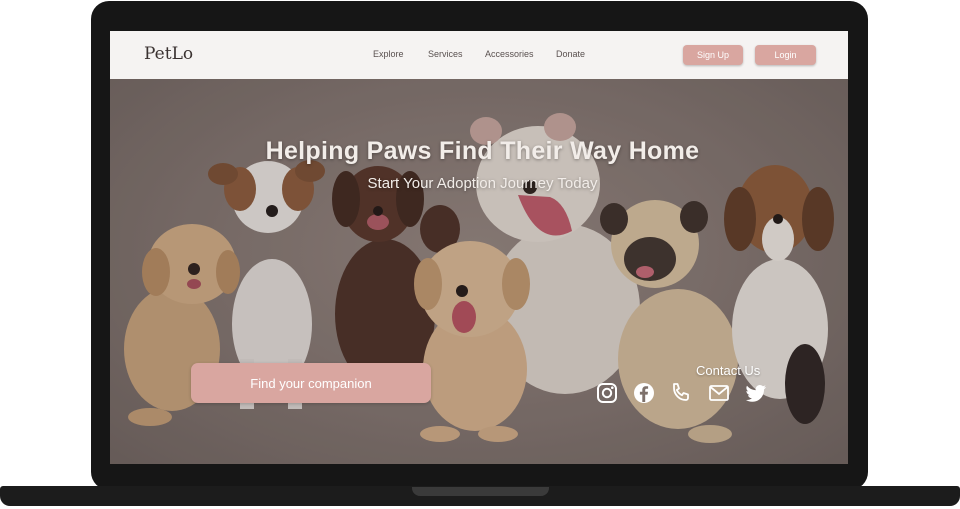 This screenshot has height=509, width=960. What do you see at coordinates (713, 55) in the screenshot?
I see `signup-button: Sign Up` at bounding box center [713, 55].